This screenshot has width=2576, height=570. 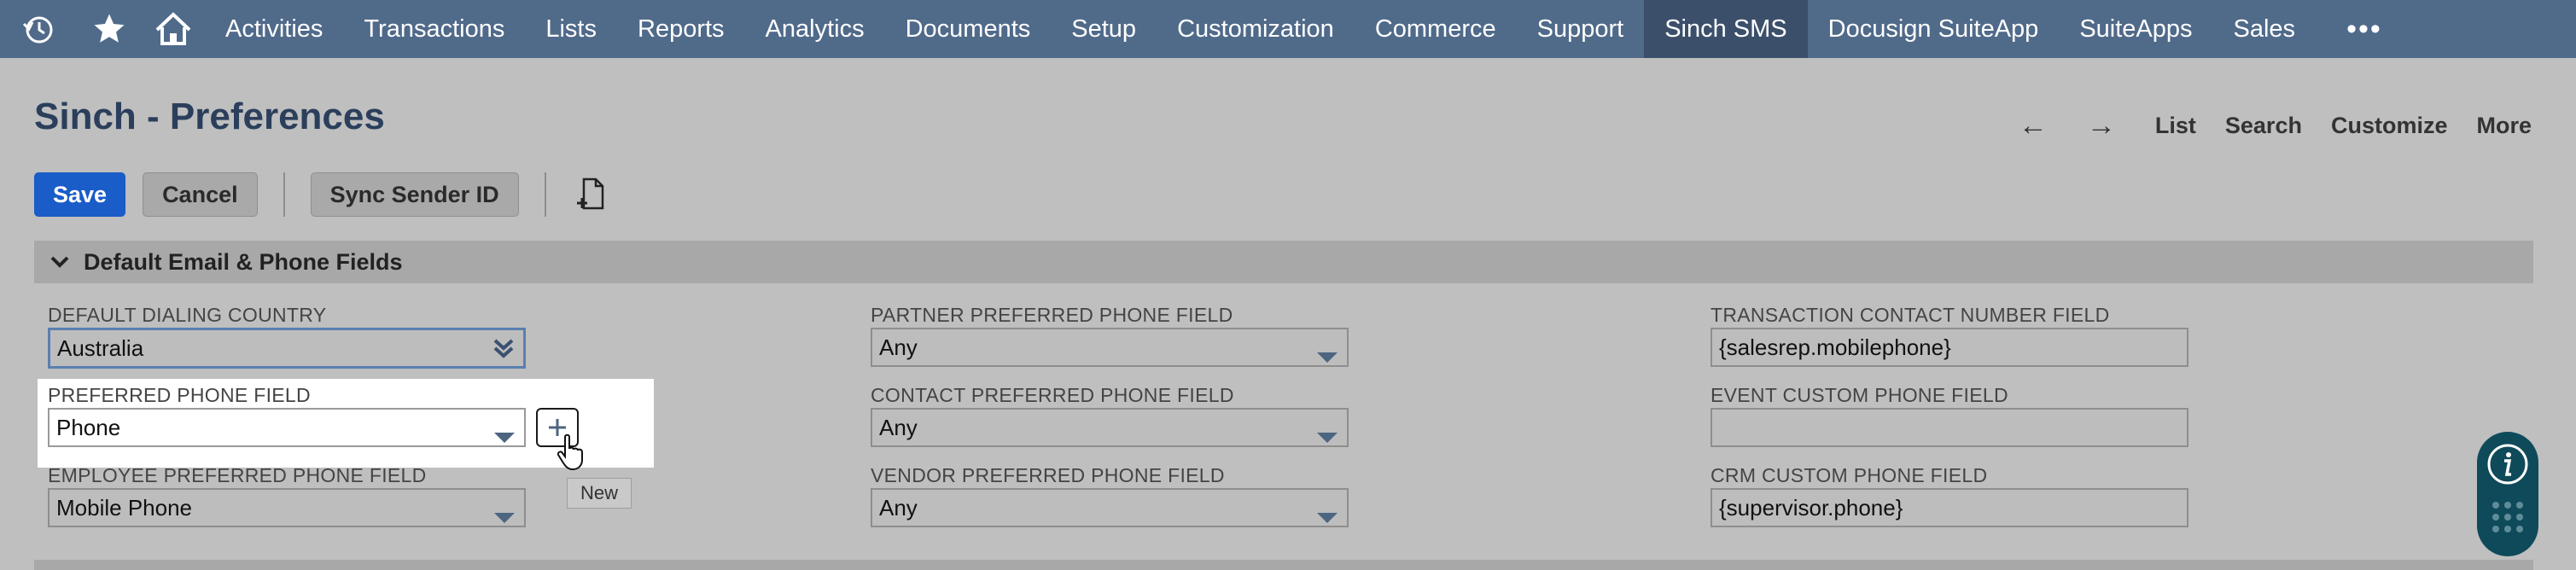 What do you see at coordinates (80, 195) in the screenshot?
I see `save-button: Save` at bounding box center [80, 195].